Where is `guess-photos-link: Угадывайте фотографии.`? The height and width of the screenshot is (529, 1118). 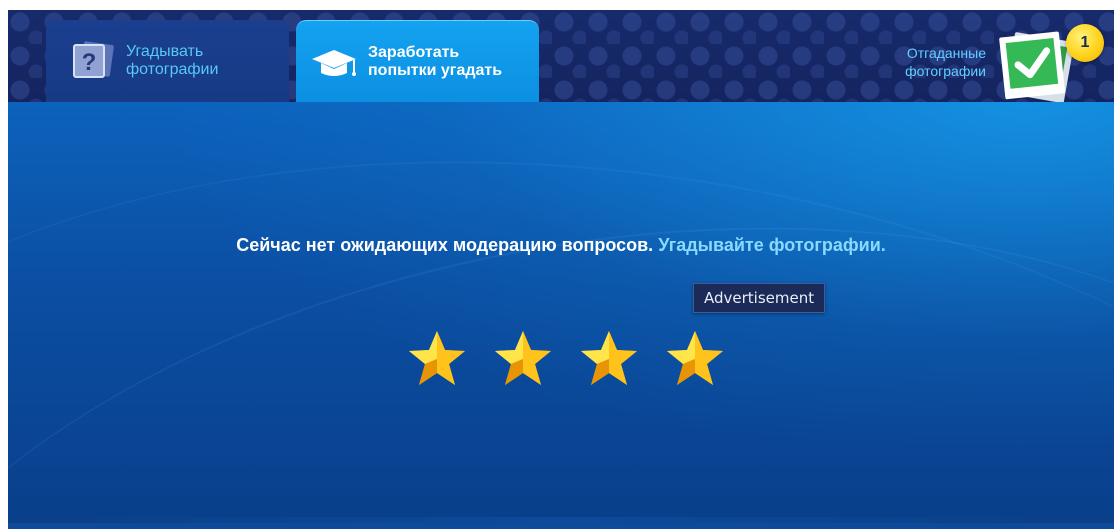
guess-photos-link: Угадывайте фотографии. is located at coordinates (772, 245).